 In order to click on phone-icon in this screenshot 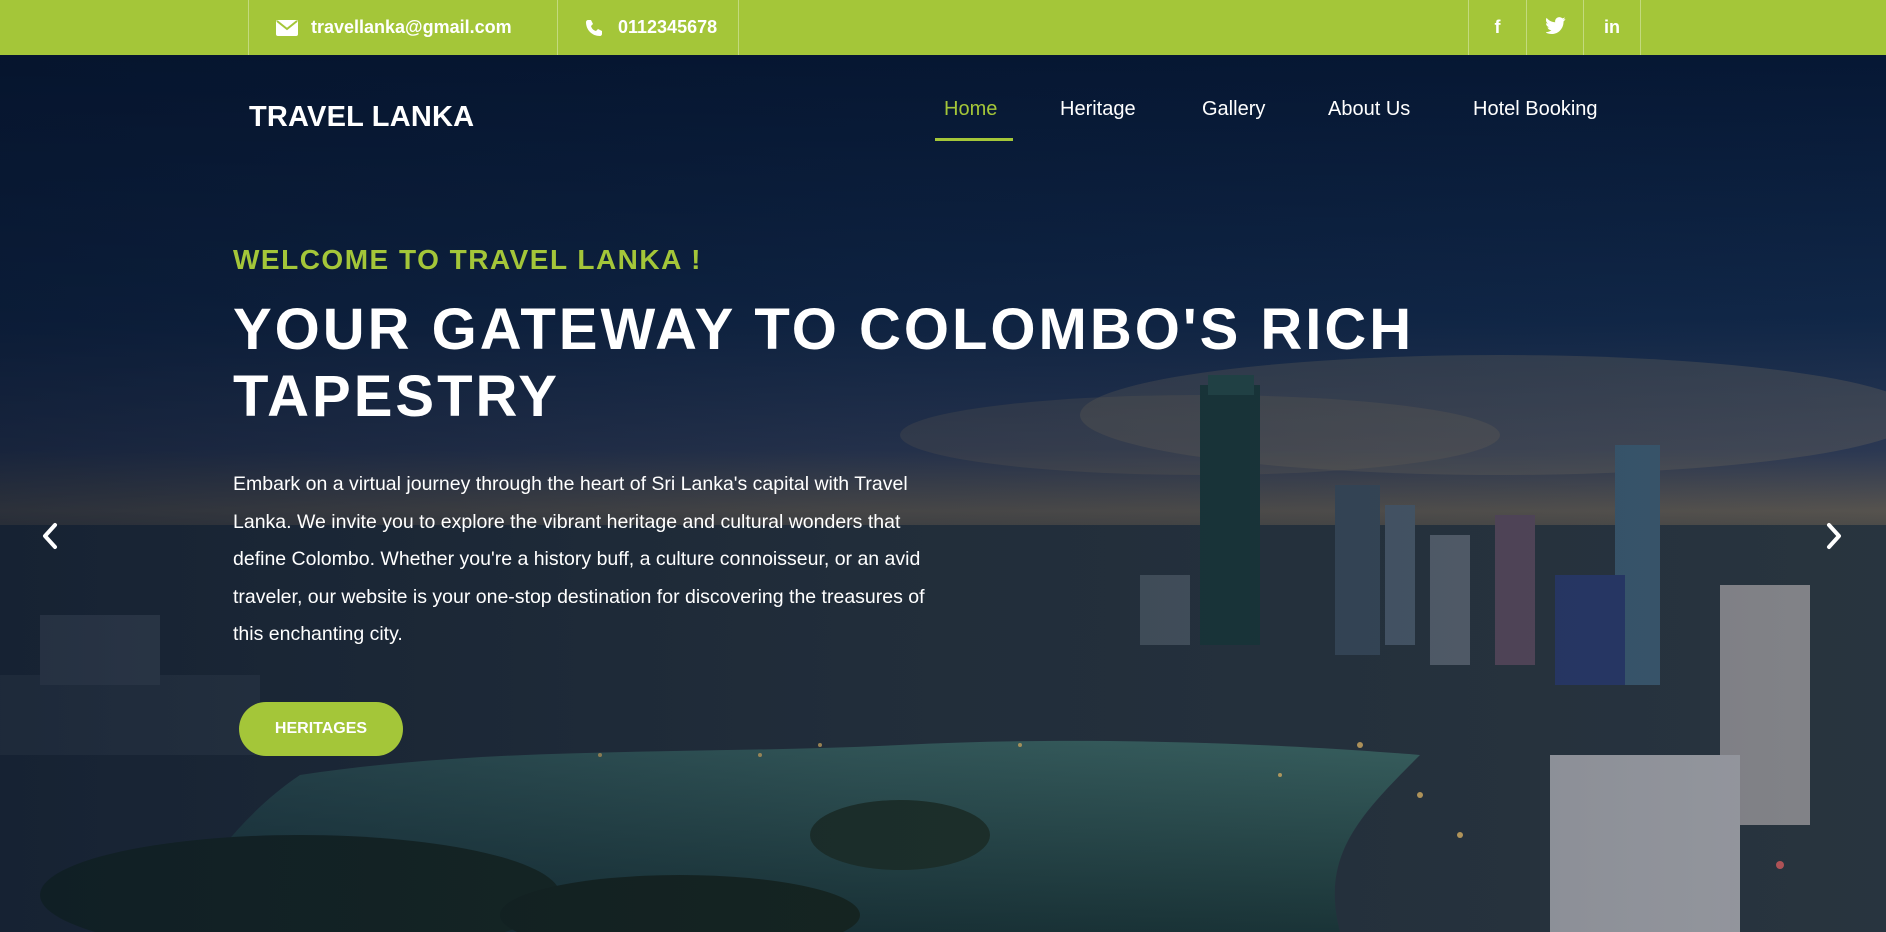, I will do `click(594, 28)`.